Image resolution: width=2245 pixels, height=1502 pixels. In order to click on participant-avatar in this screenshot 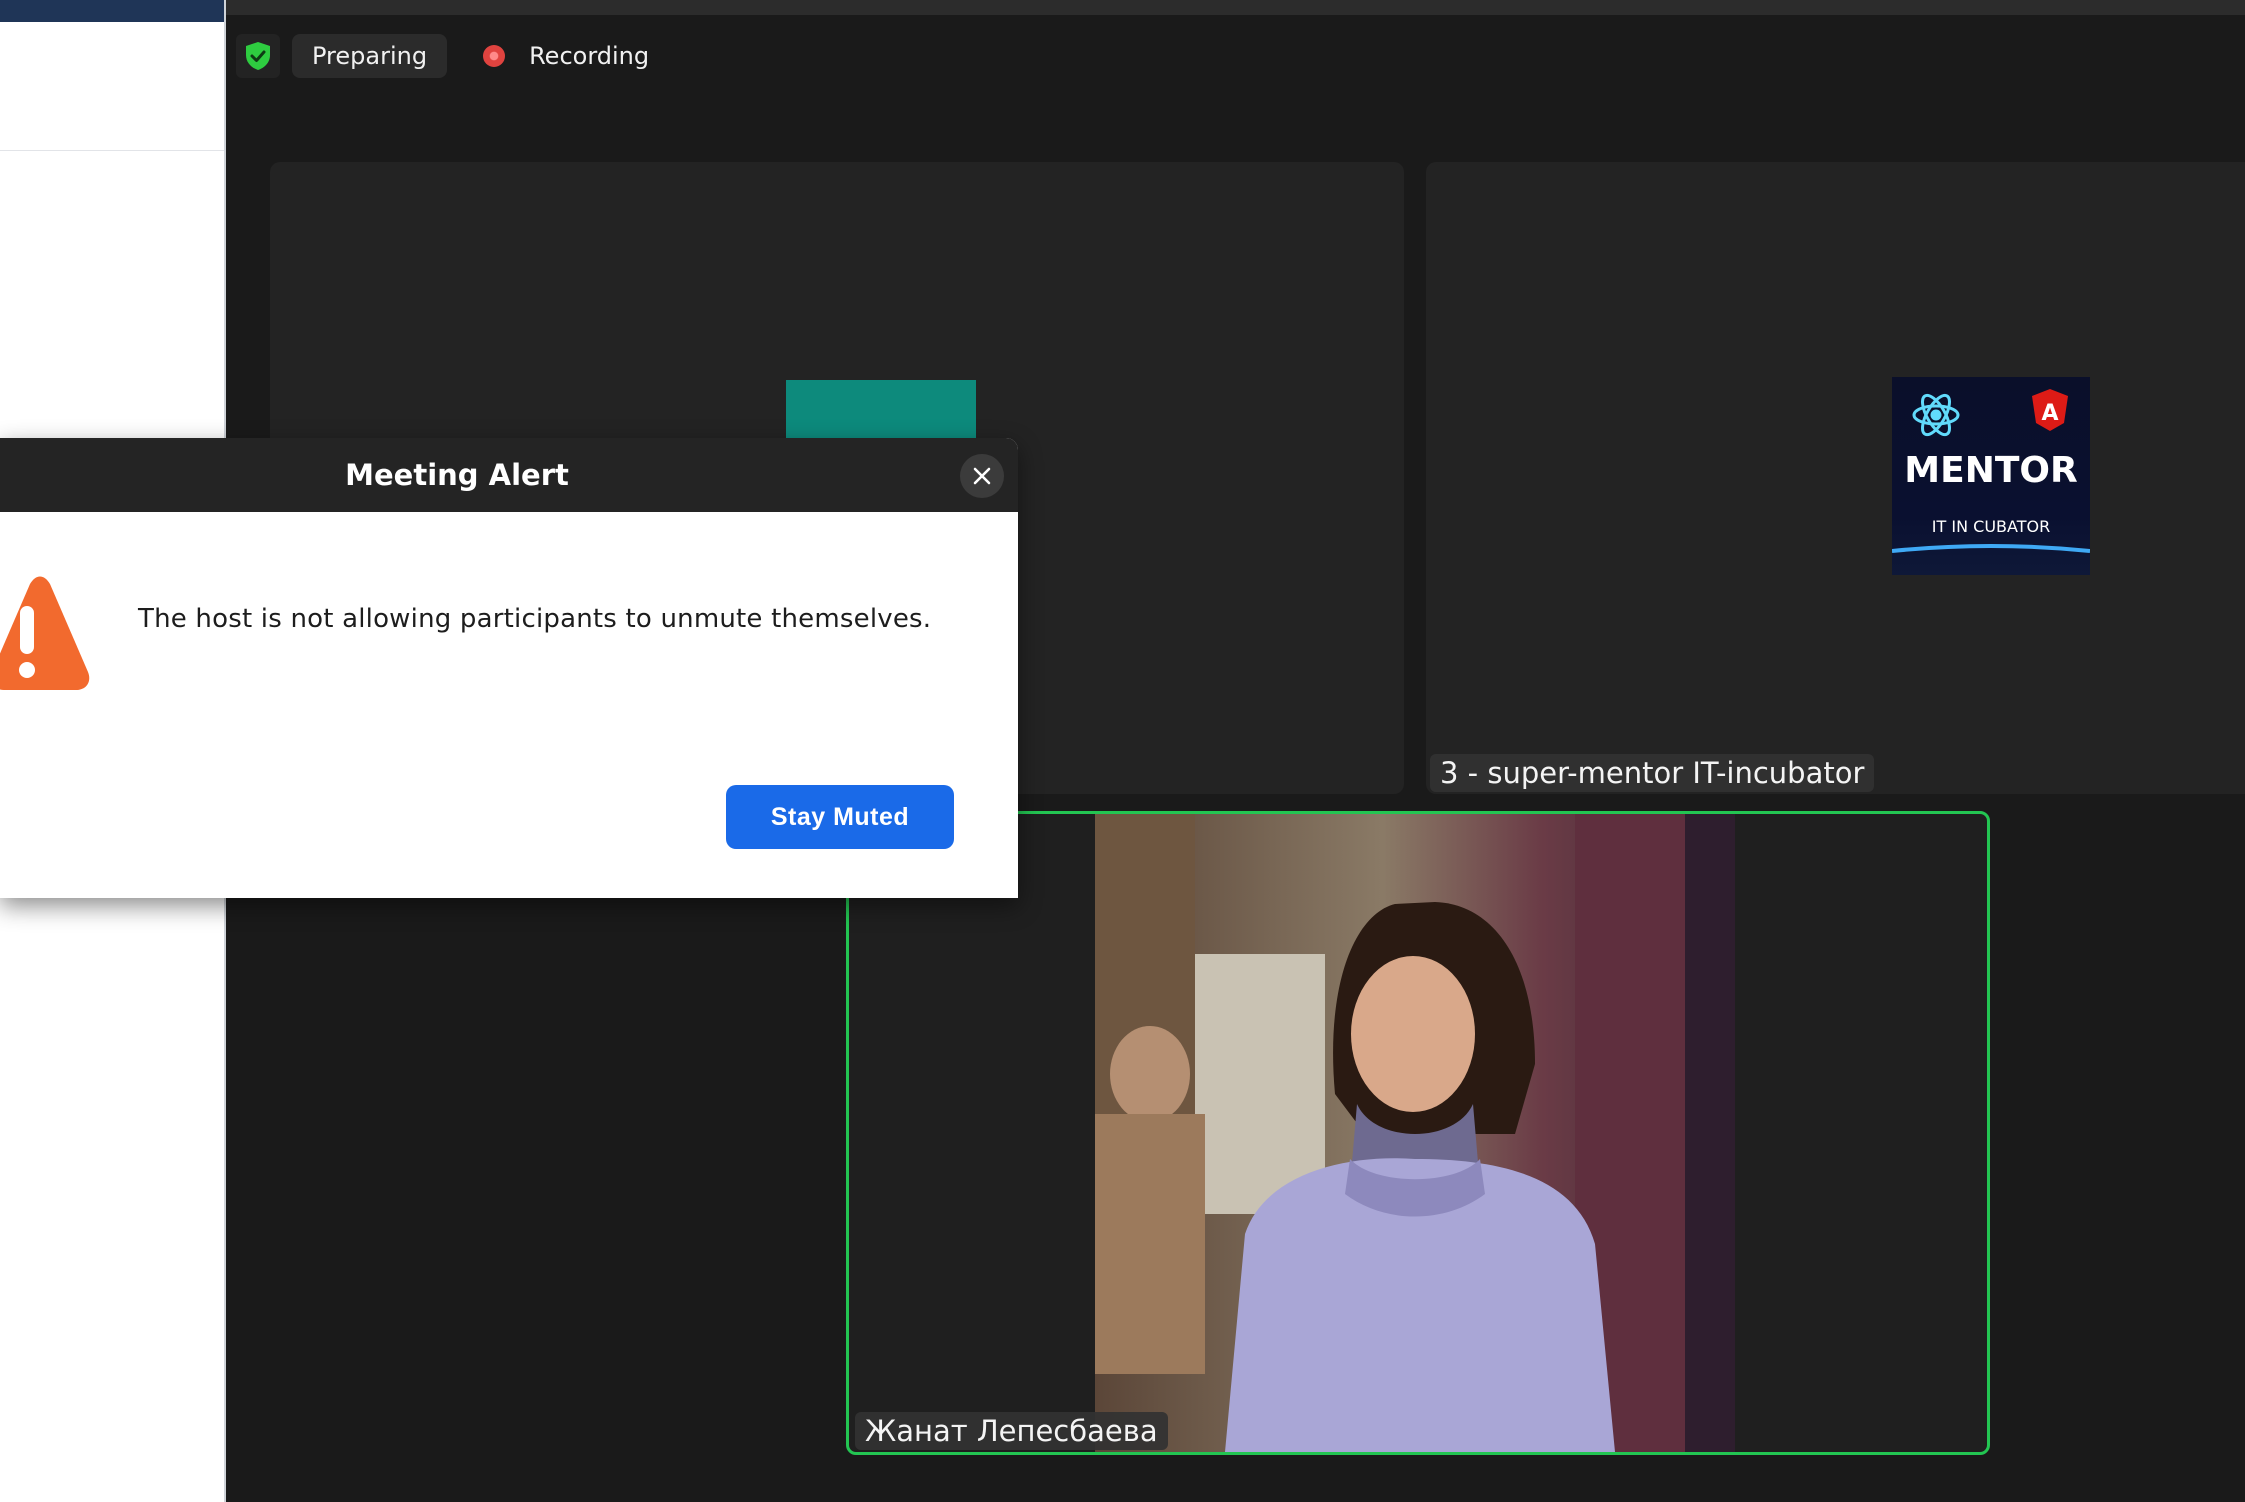, I will do `click(881, 410)`.